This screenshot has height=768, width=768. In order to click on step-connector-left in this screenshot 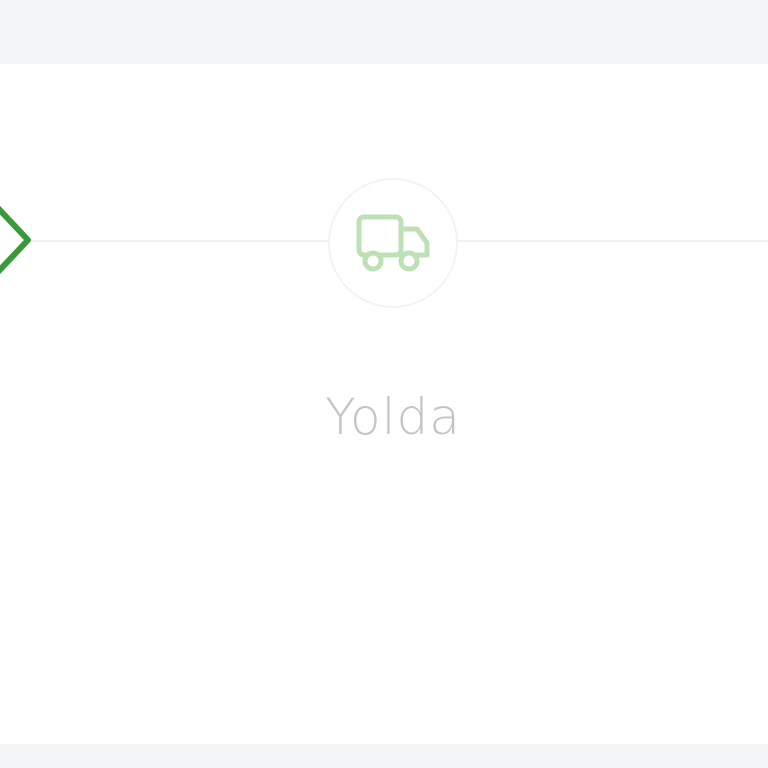, I will do `click(179, 241)`.